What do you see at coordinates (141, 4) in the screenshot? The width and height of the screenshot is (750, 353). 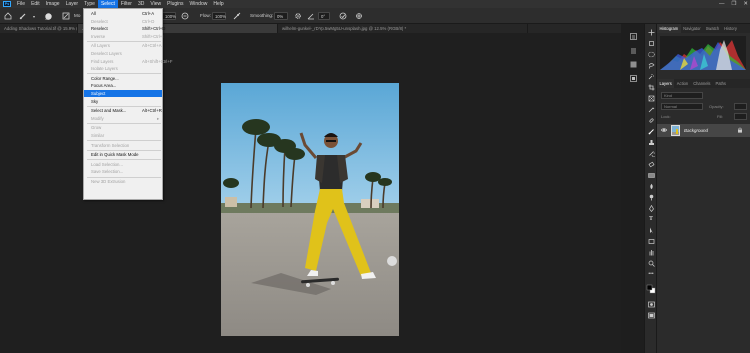 I see `menu-3d: 3D` at bounding box center [141, 4].